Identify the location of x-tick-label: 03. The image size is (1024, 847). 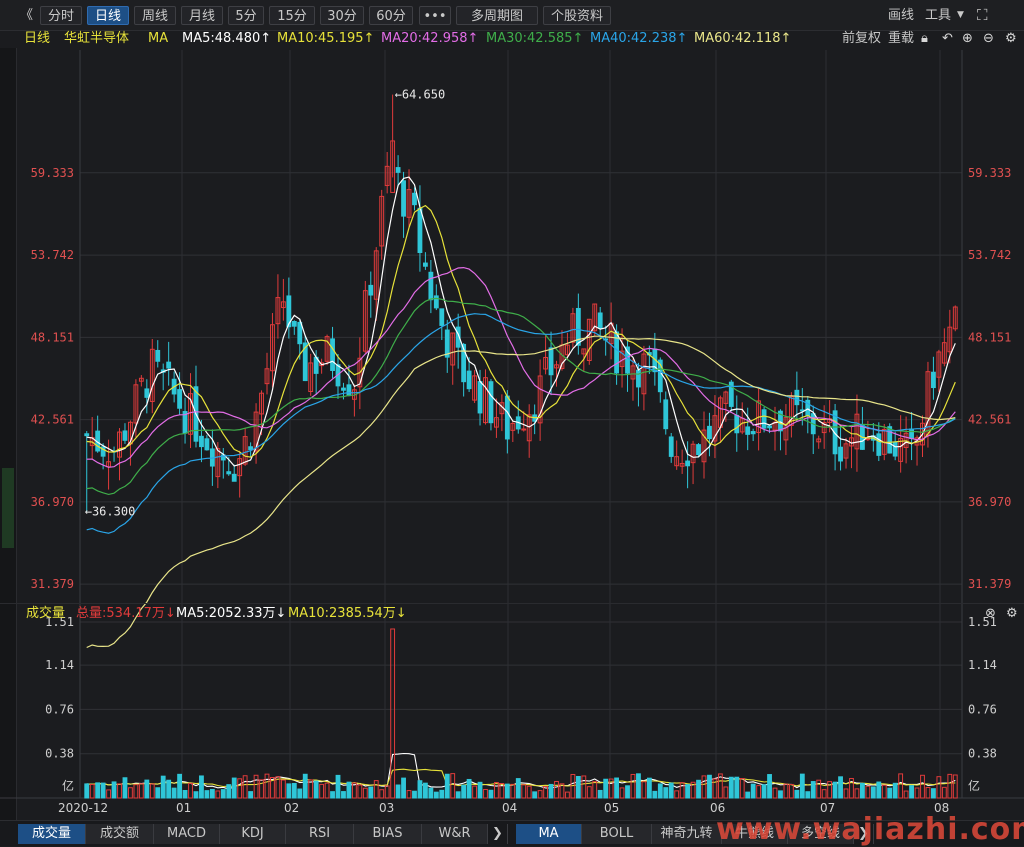
(386, 808).